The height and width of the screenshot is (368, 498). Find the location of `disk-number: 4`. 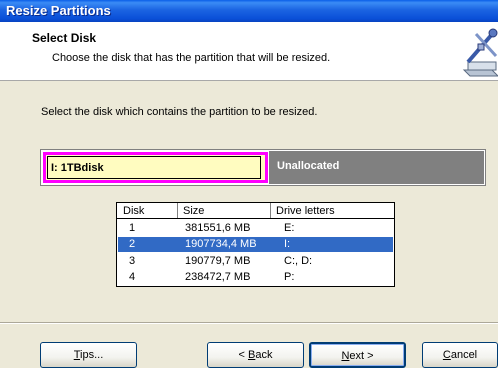

disk-number: 4 is located at coordinates (132, 277).